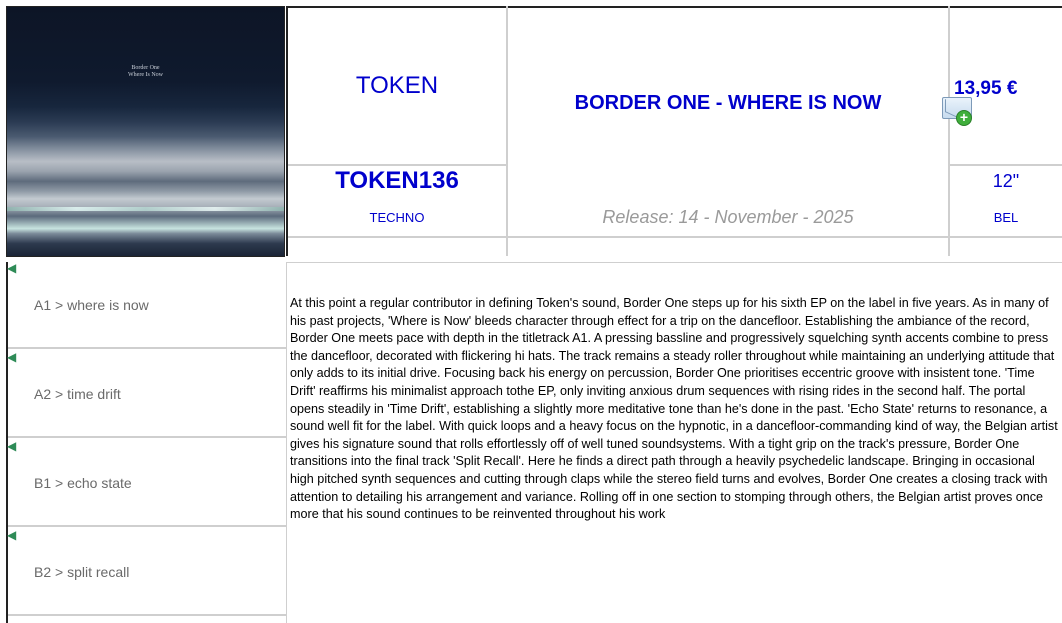  Describe the element at coordinates (91, 304) in the screenshot. I see `track-name: A1 > where is now` at that location.